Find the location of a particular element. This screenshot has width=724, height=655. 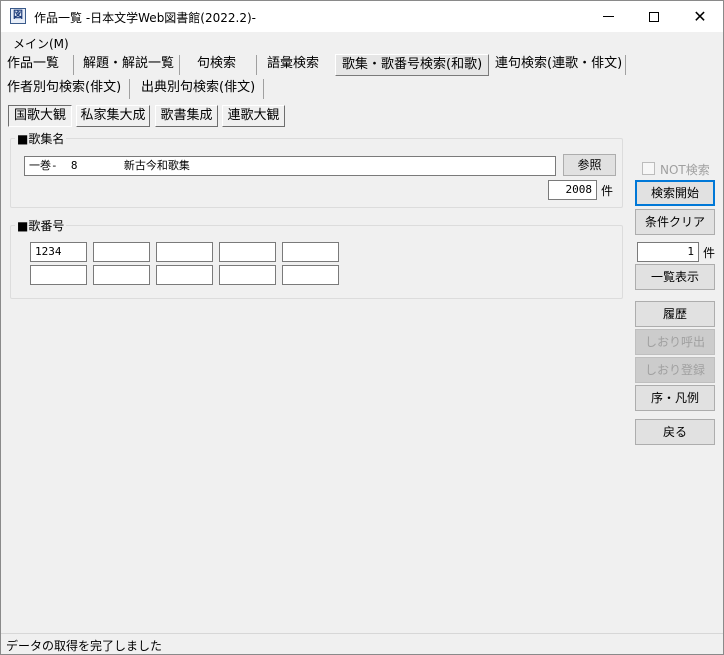

kabango-group is located at coordinates (316, 262).